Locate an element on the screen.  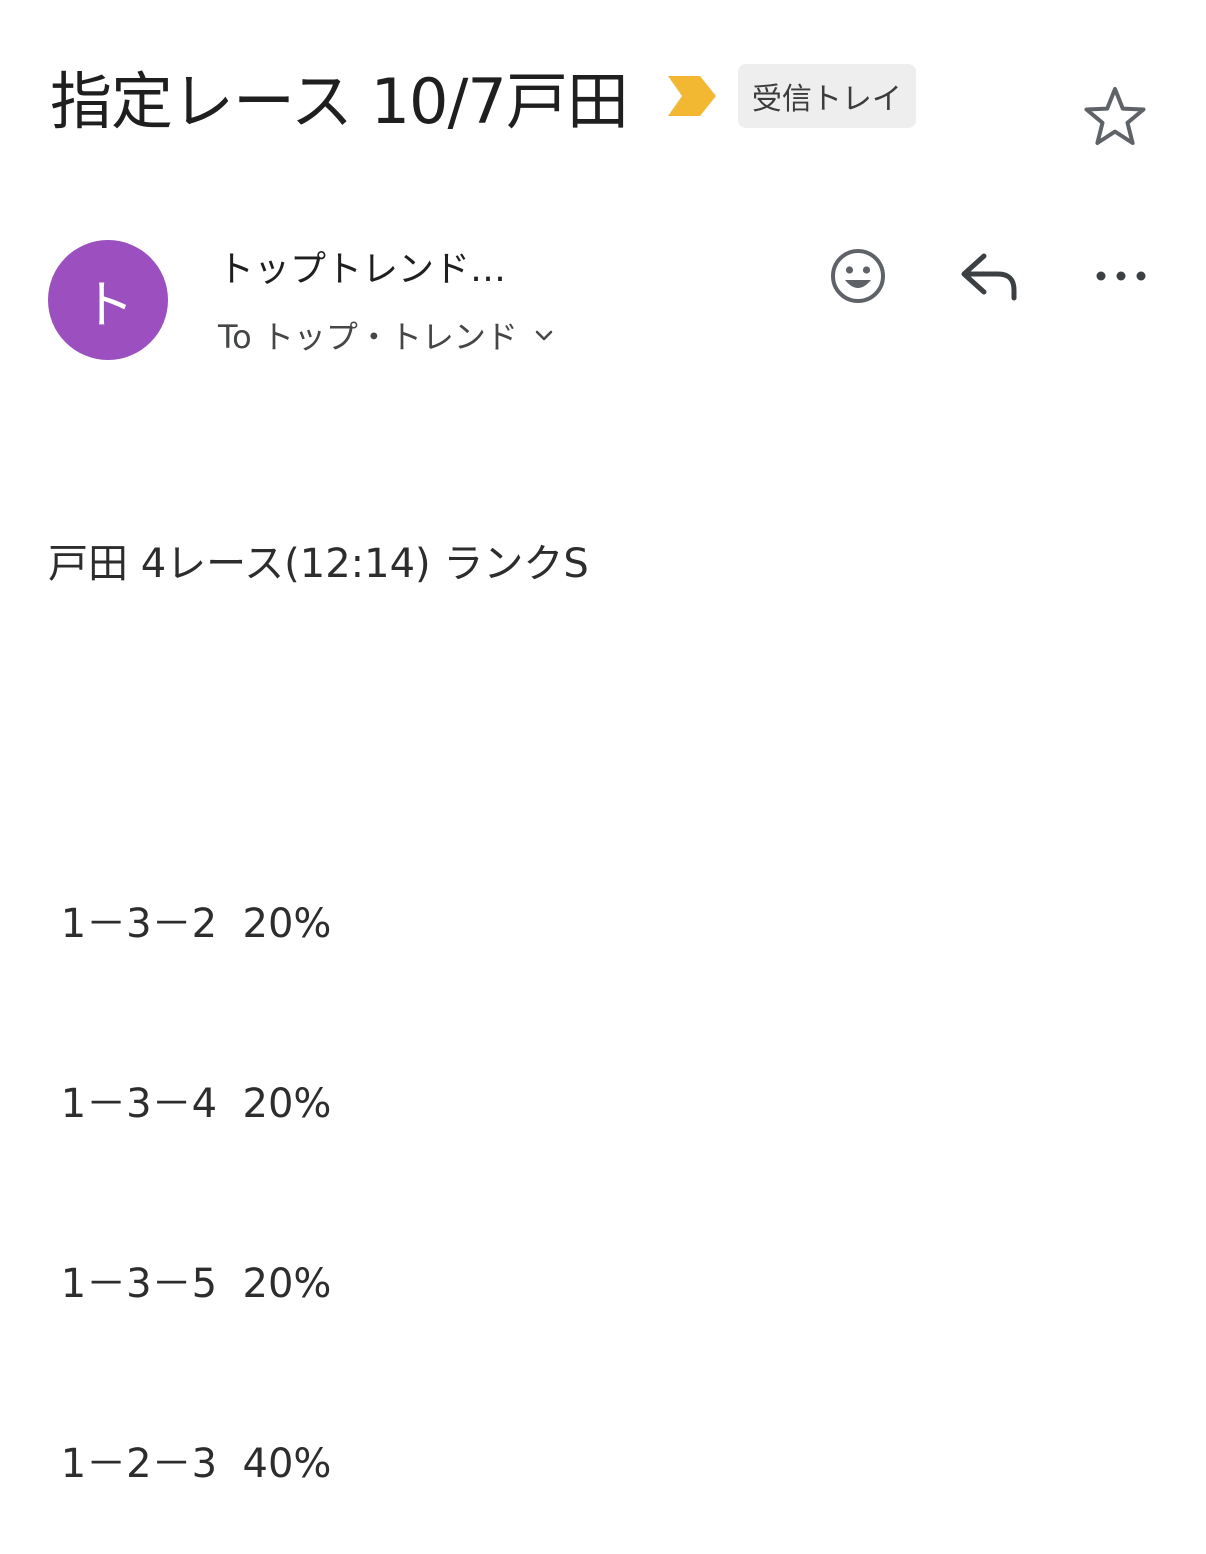
subject-row: 指定レース 10/7戸田 受信トレイ is located at coordinates (483, 97).